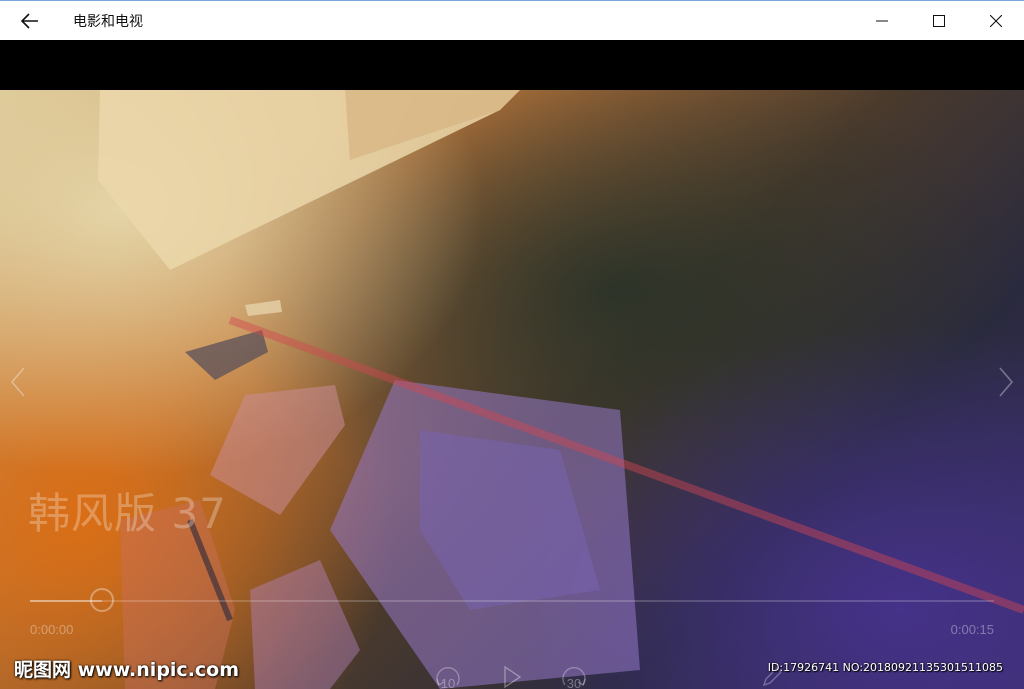 The width and height of the screenshot is (1024, 689). What do you see at coordinates (513, 677) in the screenshot?
I see `play-icon` at bounding box center [513, 677].